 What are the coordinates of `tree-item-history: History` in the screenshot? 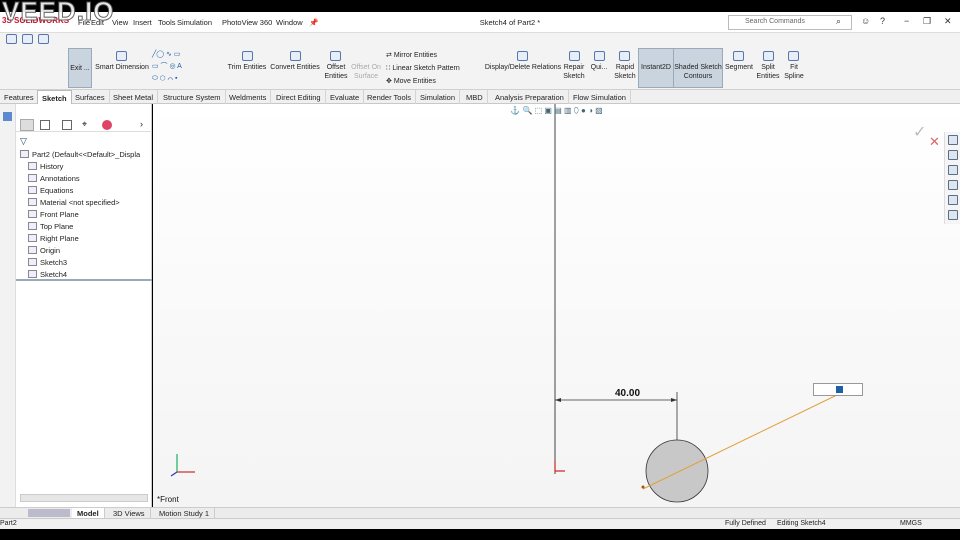 It's located at (45, 166).